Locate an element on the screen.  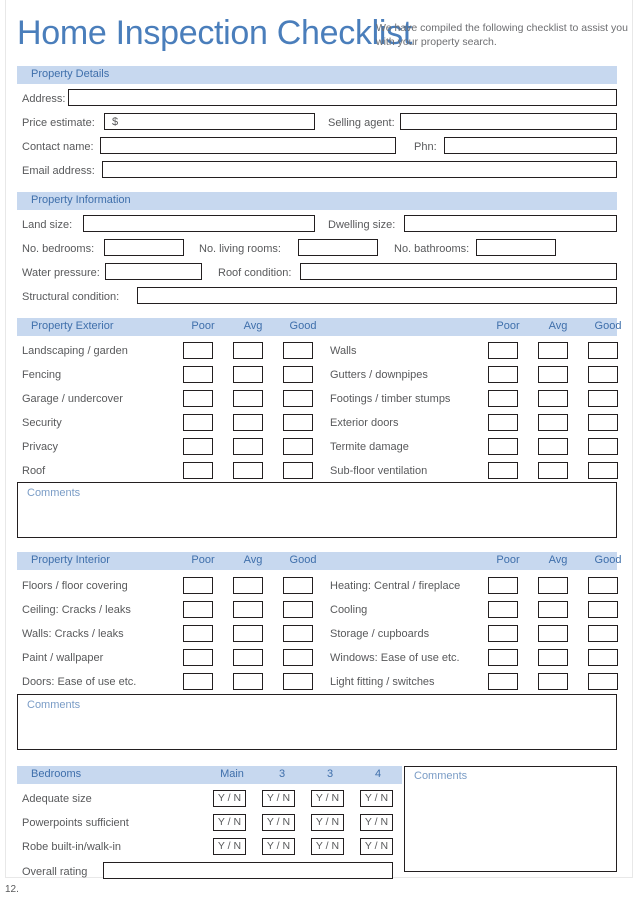
checkbox-walls-cracks-poor is located at coordinates (198, 633).